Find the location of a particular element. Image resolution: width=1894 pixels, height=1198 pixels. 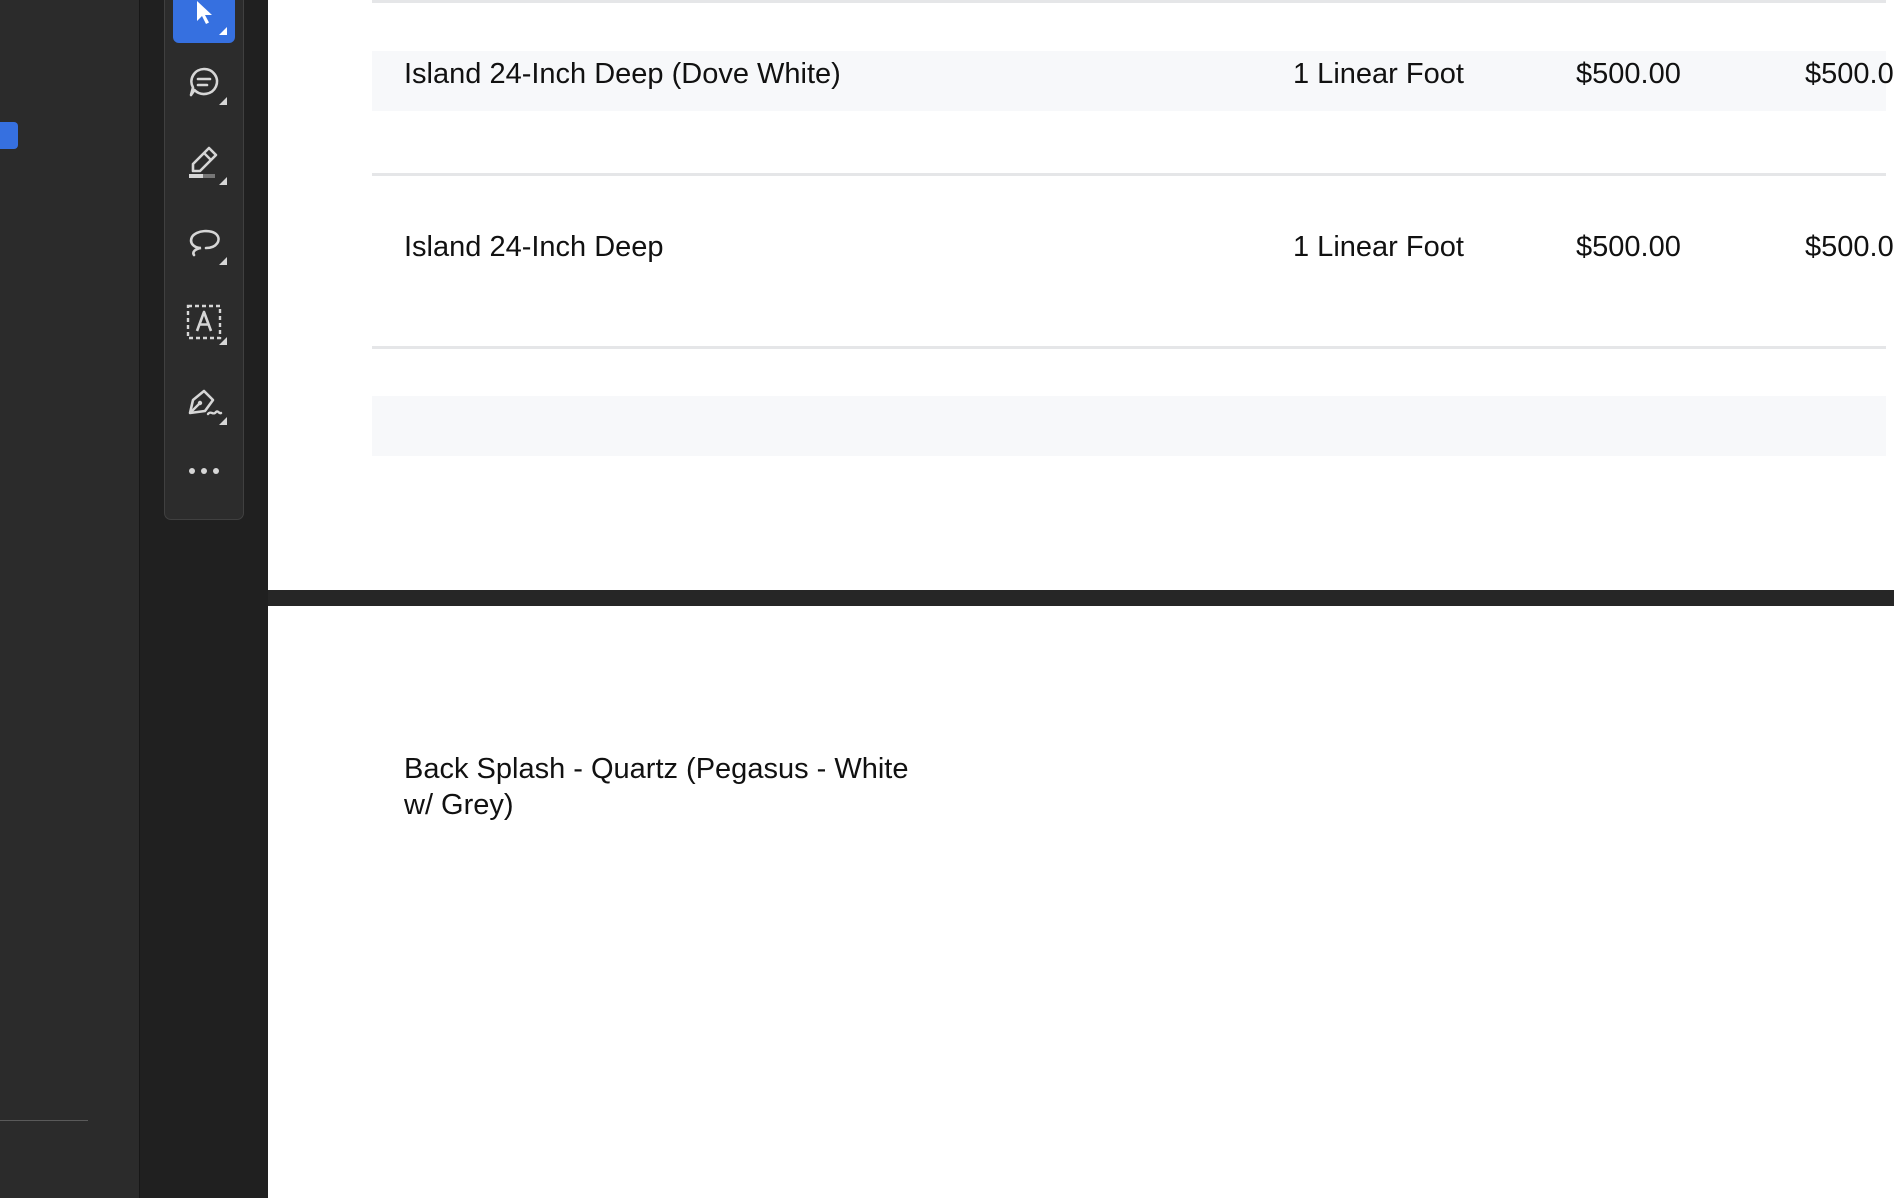

select-tool-button is located at coordinates (204, 21).